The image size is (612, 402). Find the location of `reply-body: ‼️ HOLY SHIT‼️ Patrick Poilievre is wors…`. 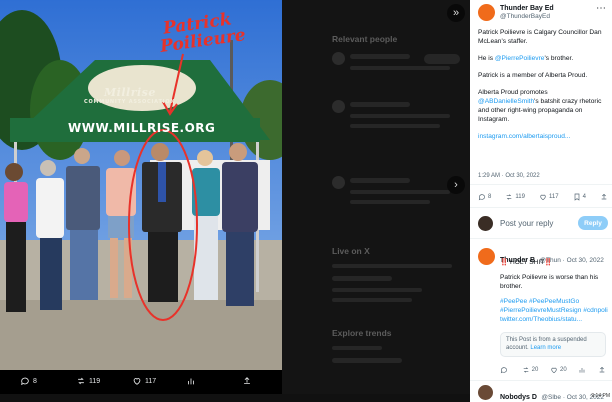

reply-body: ‼️ HOLY SHIT‼️ Patrick Poilievre is wors… is located at coordinates (554, 291).